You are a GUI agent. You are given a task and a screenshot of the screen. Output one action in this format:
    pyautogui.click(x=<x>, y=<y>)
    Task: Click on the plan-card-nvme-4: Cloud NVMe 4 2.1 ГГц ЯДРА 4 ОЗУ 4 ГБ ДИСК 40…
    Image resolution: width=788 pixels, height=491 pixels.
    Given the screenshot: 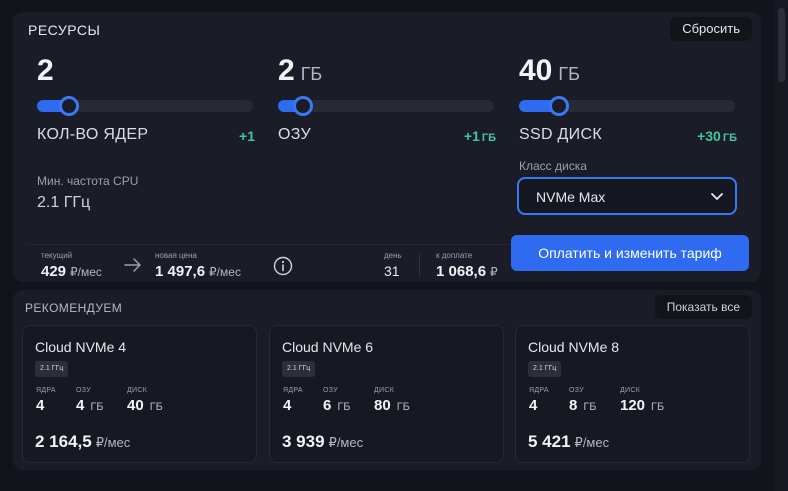 What is the action you would take?
    pyautogui.click(x=139, y=394)
    